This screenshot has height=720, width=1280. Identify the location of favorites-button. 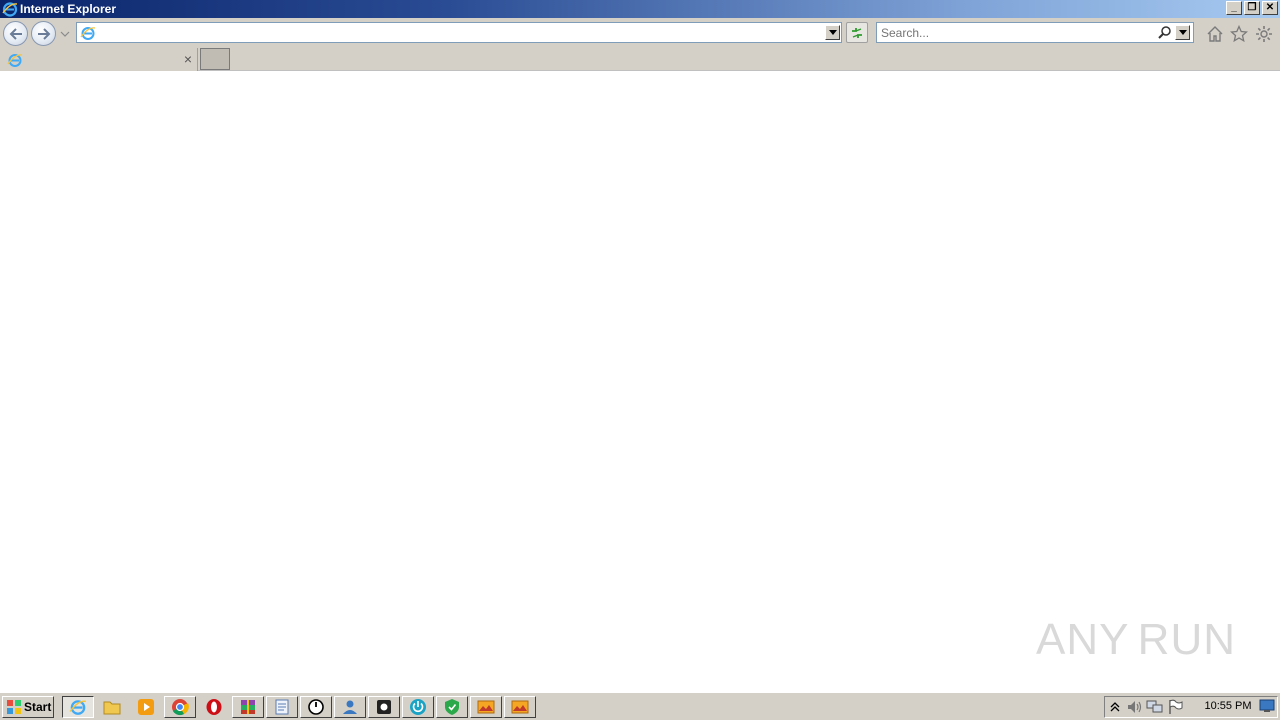
(1239, 34).